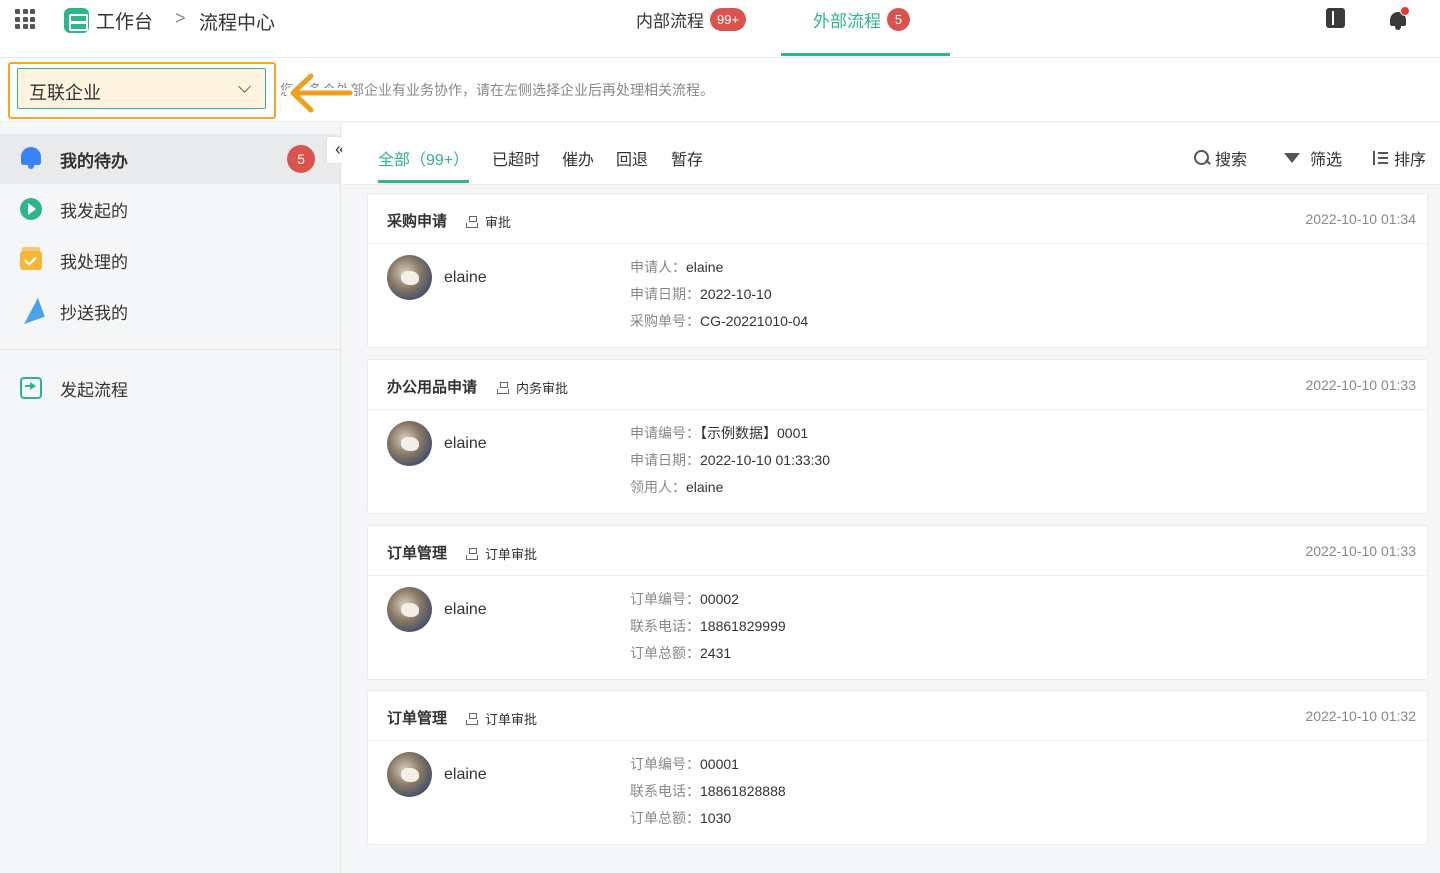 This screenshot has height=873, width=1440. I want to click on field-value: CG-20221010-04, so click(754, 321).